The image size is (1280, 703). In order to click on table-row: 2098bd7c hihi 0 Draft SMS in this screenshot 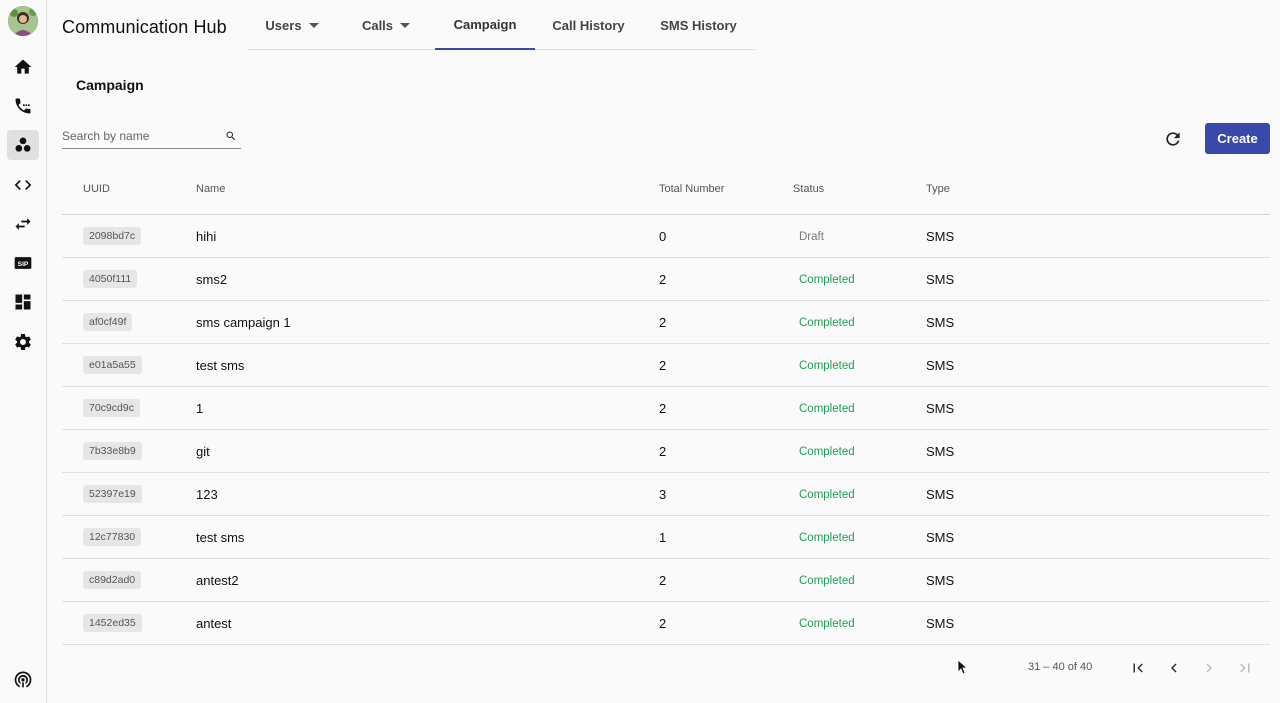, I will do `click(666, 236)`.